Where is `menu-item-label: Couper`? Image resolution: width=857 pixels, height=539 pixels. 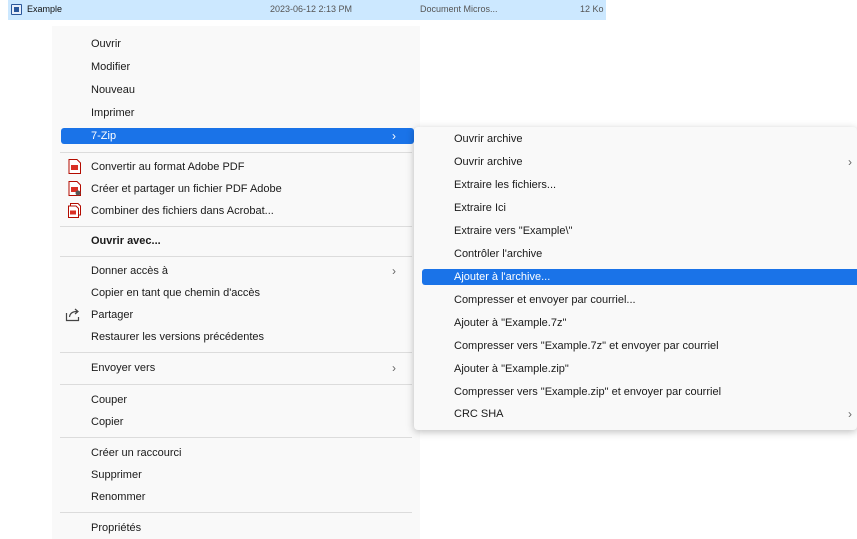
menu-item-label: Couper is located at coordinates (109, 400).